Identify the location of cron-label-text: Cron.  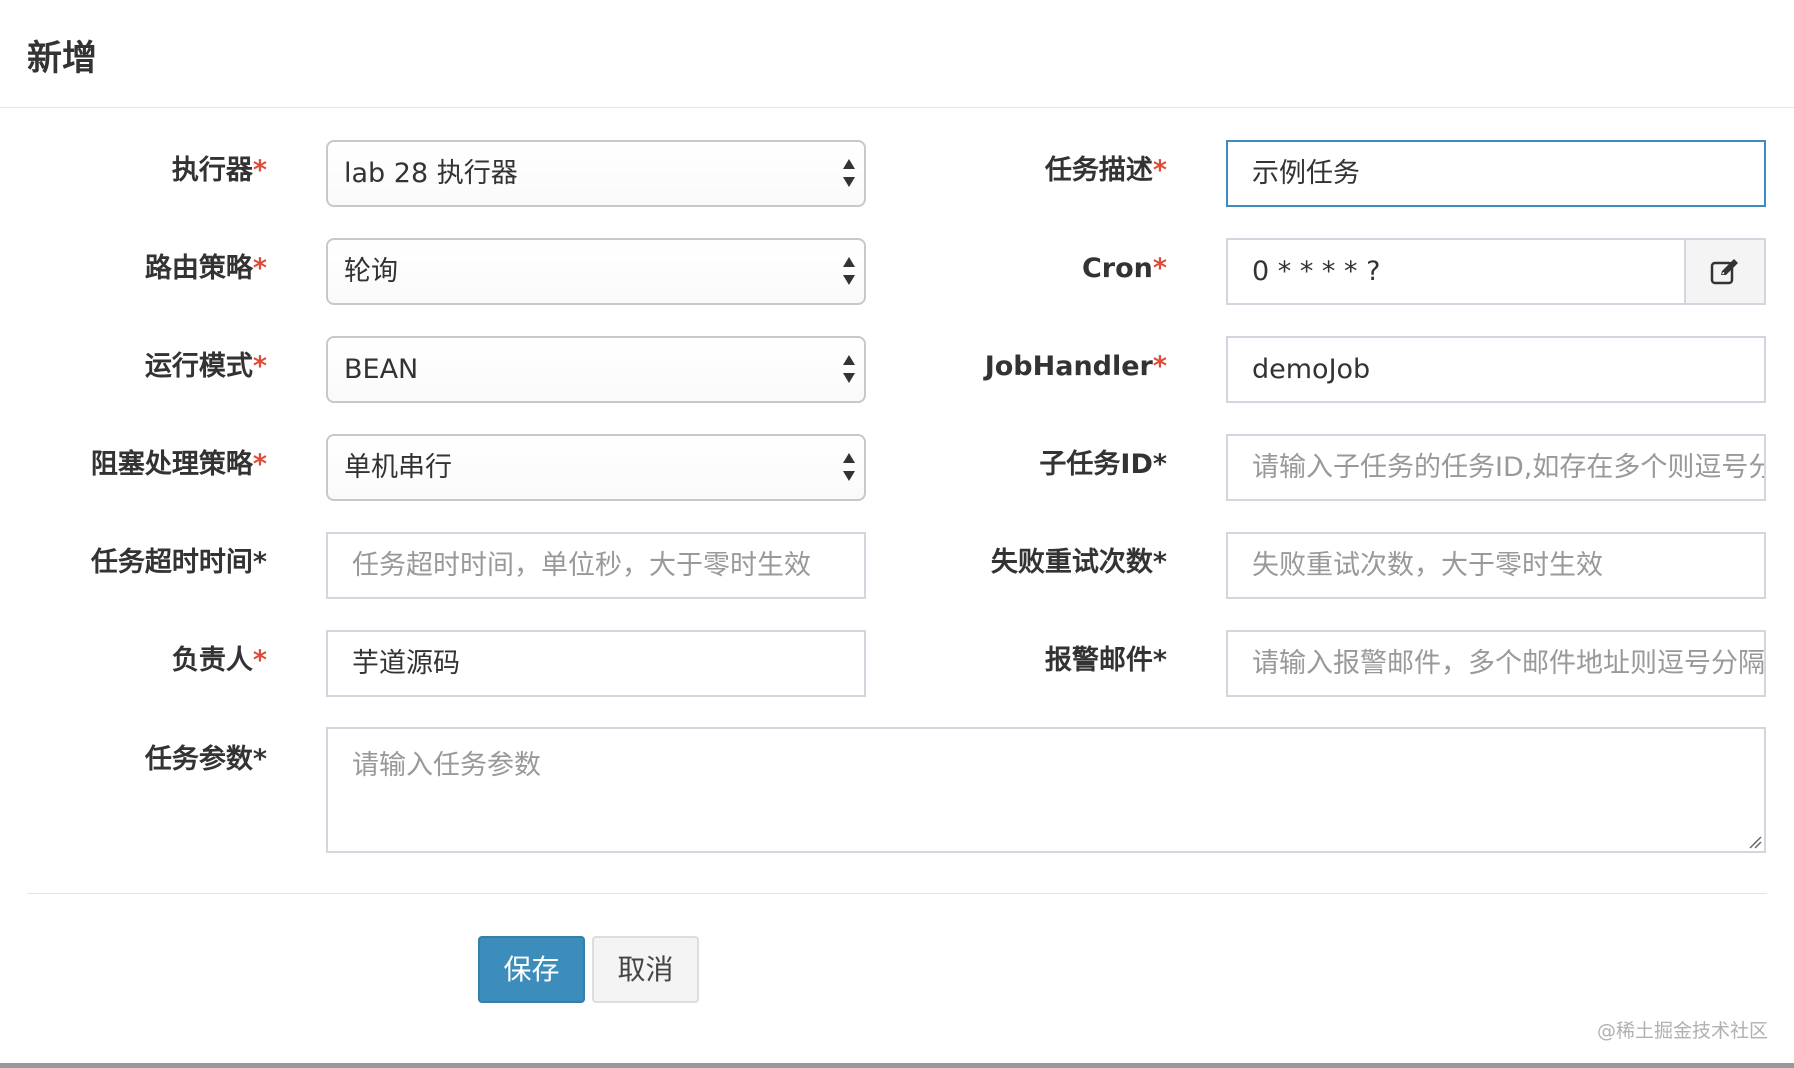
(1117, 268).